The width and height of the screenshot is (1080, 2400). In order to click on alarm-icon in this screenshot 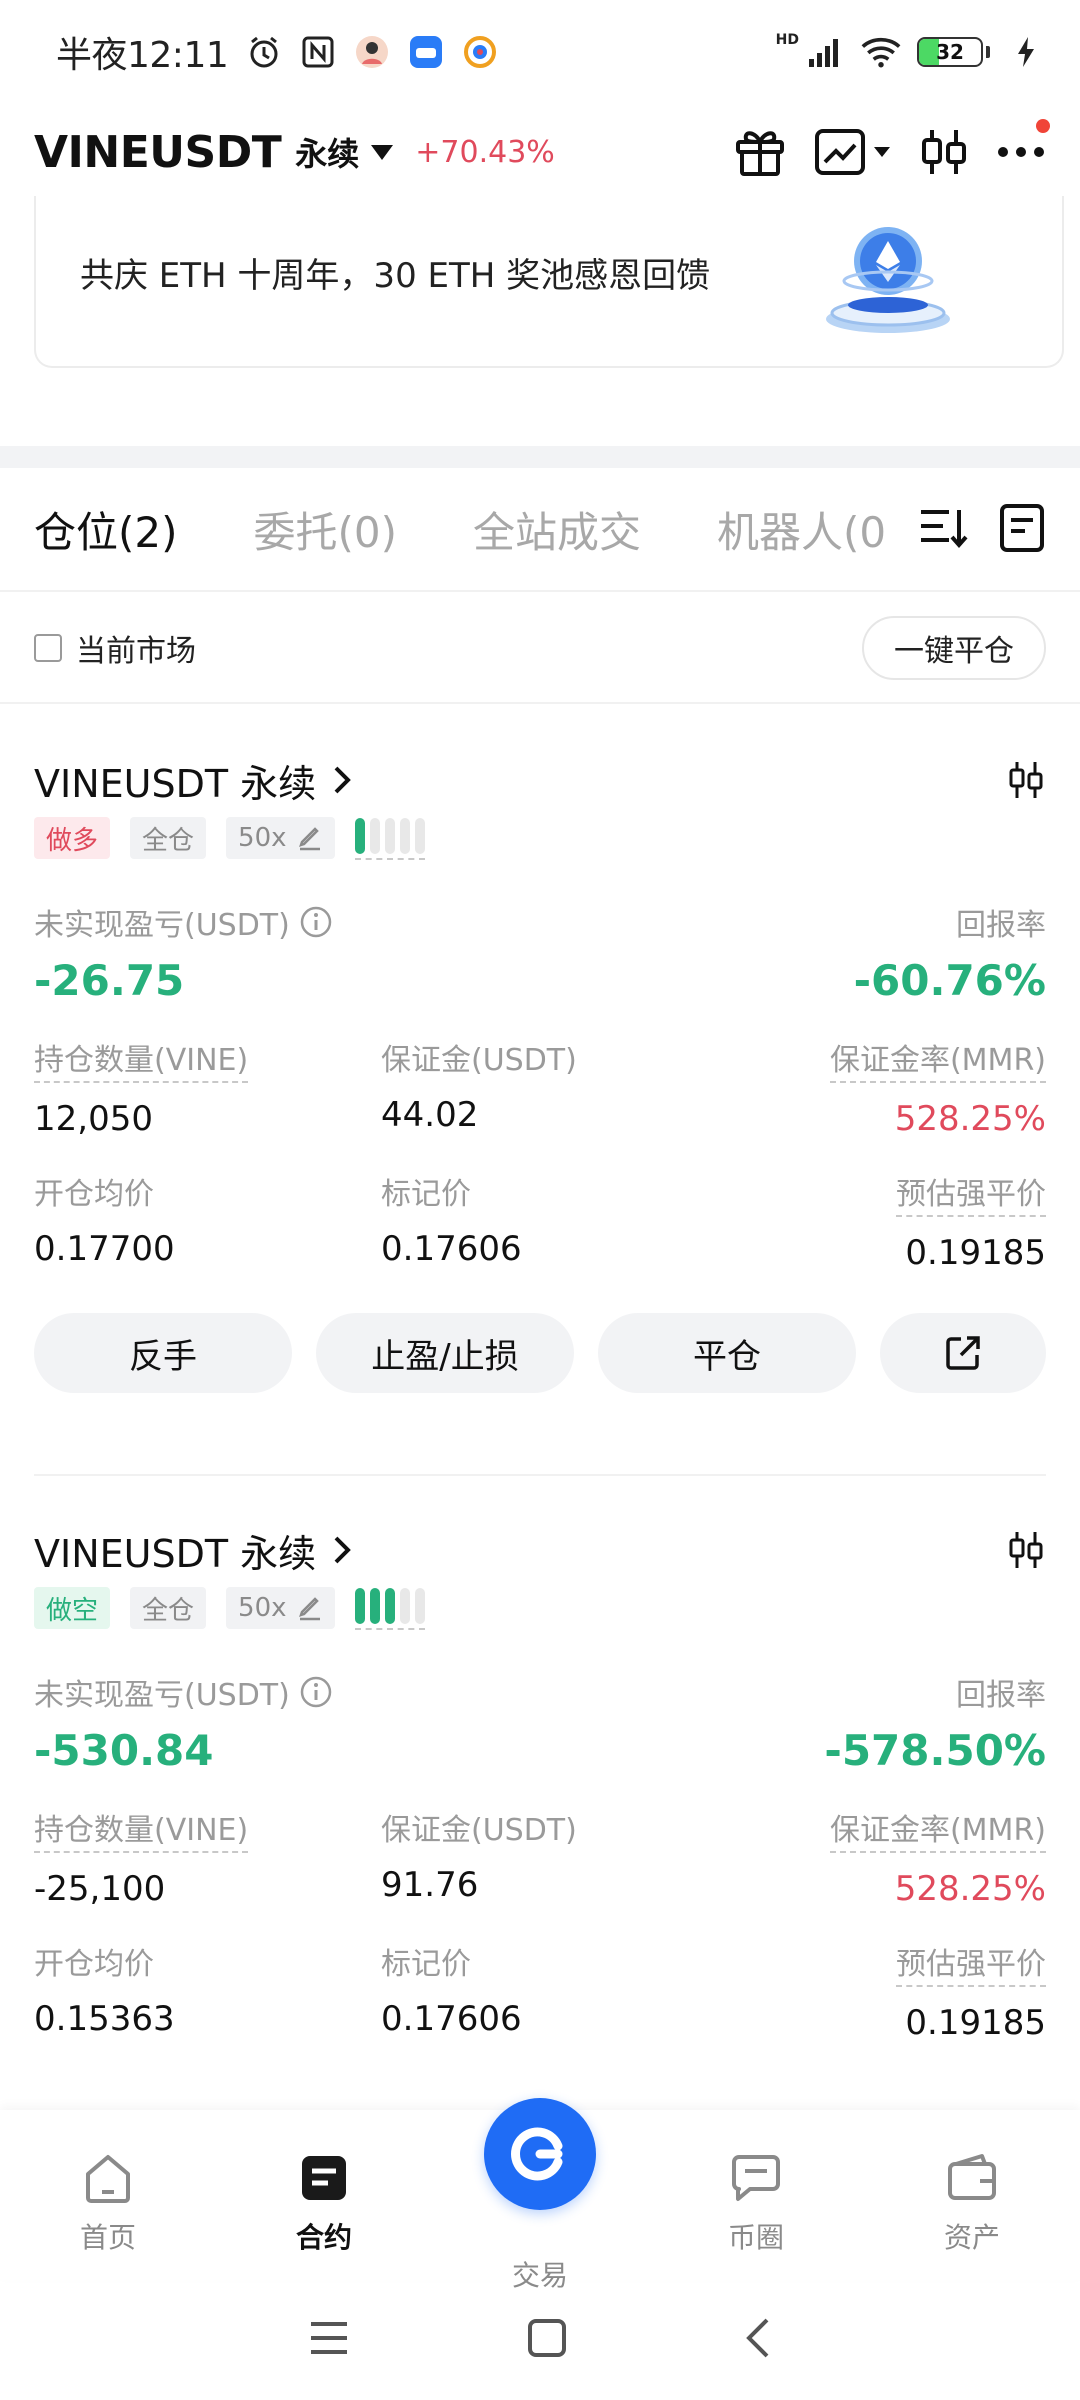, I will do `click(264, 52)`.